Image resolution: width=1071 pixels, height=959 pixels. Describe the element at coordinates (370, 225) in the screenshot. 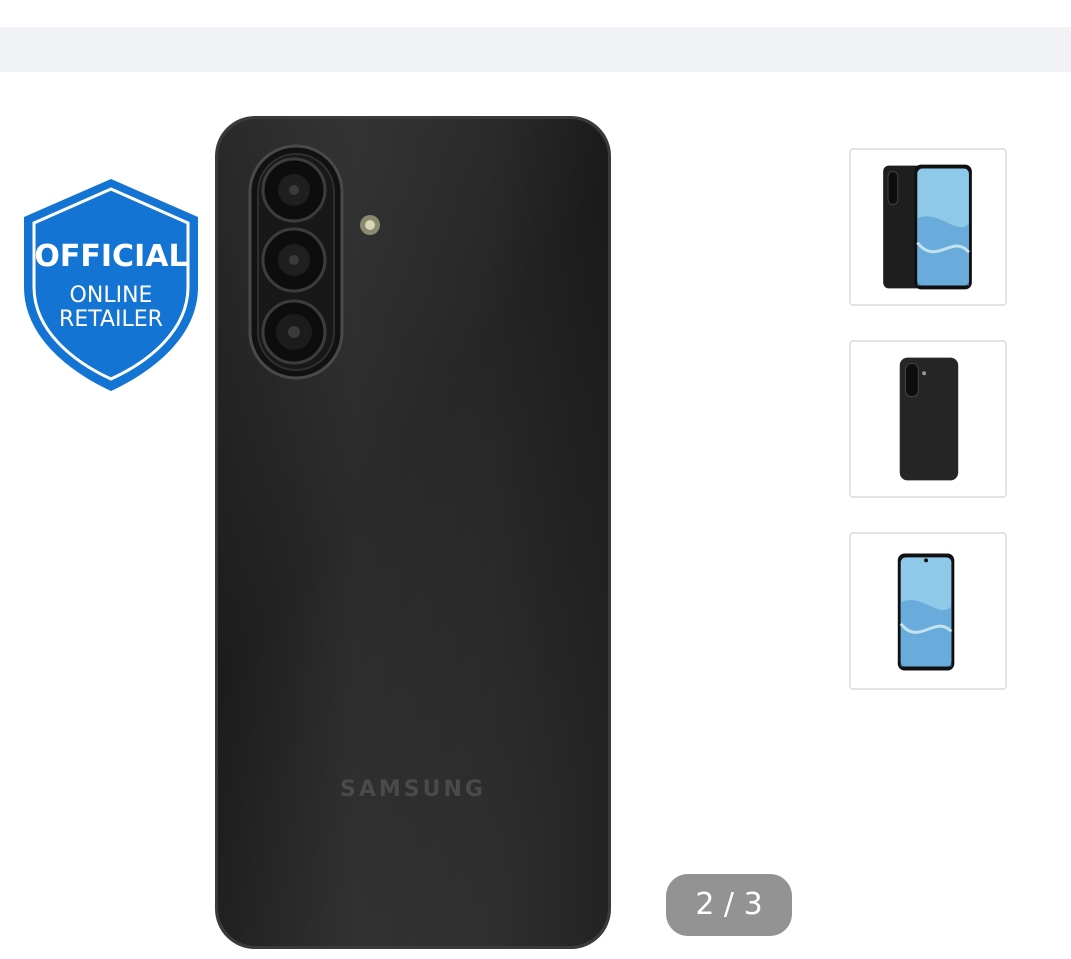

I see `flash-icon` at that location.